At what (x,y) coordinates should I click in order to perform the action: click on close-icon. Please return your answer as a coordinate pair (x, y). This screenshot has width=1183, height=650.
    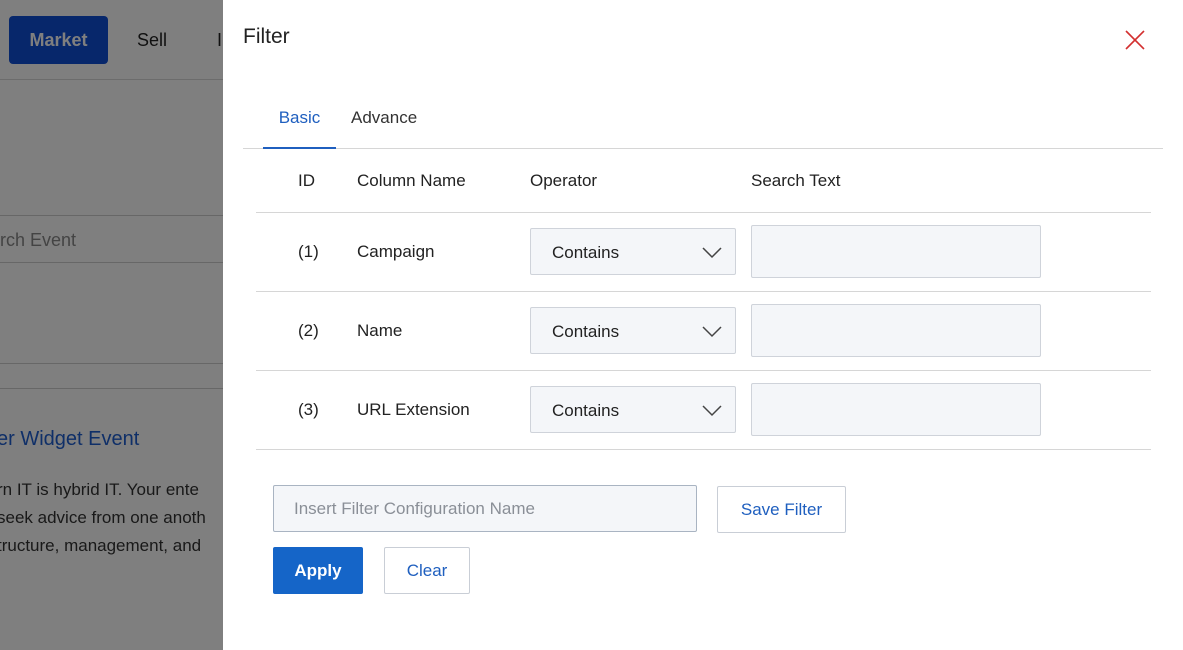
    Looking at the image, I should click on (1135, 40).